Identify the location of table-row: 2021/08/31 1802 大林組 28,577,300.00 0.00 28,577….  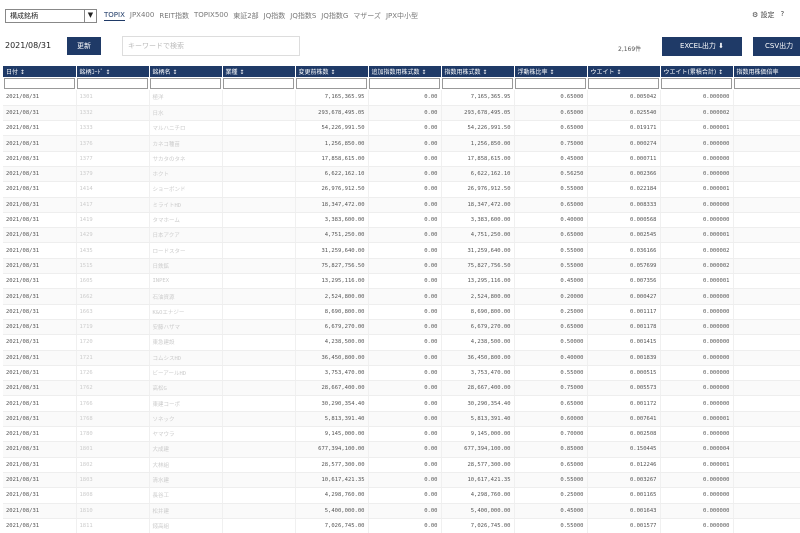
(401, 465).